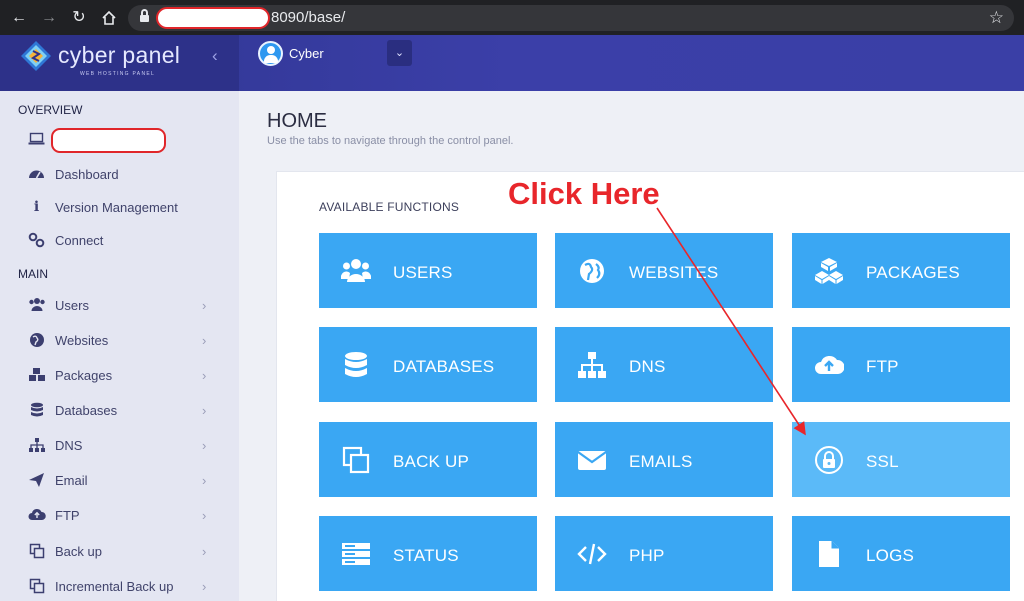 The height and width of the screenshot is (601, 1024). I want to click on backup-tile: BACK UP, so click(428, 459).